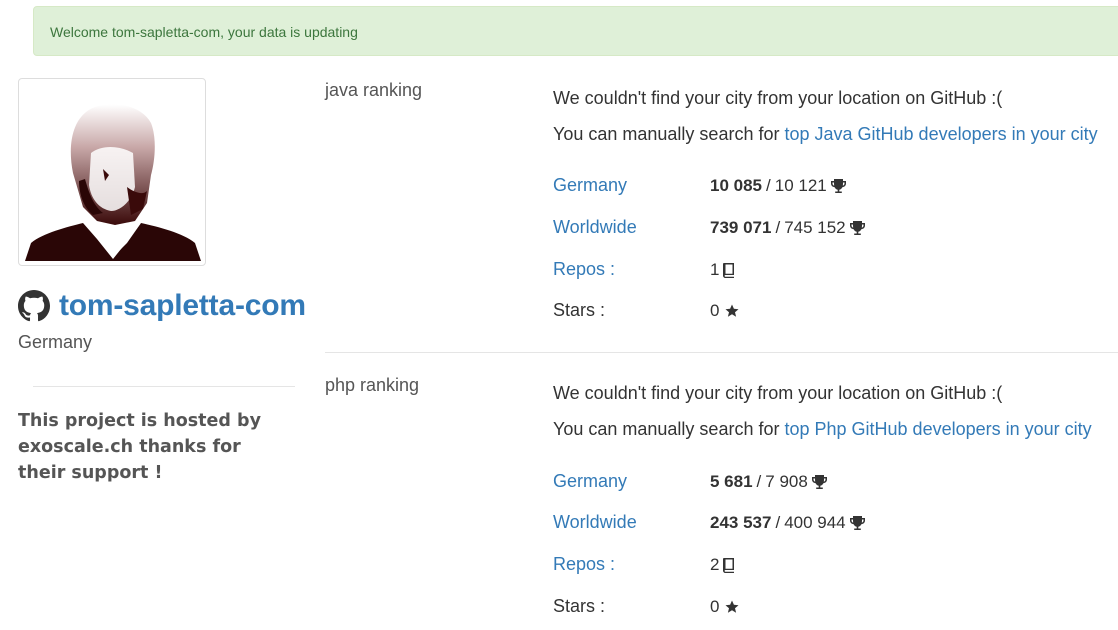 The width and height of the screenshot is (1118, 630). I want to click on java-country-rank: 10 085 / 10 121, so click(778, 186).